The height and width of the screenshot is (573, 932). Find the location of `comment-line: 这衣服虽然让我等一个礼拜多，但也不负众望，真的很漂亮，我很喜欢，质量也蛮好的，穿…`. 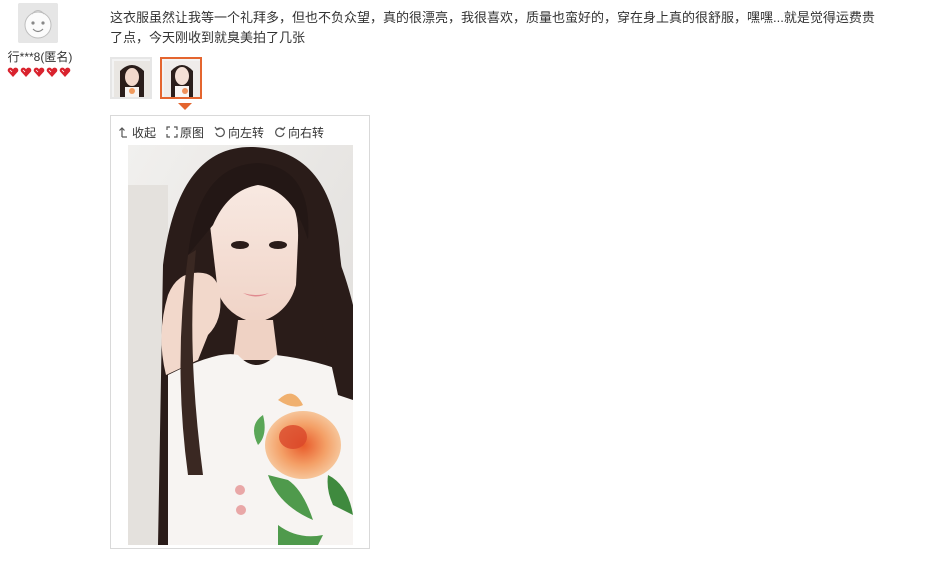

comment-line: 这衣服虽然让我等一个礼拜多，但也不负众望，真的很漂亮，我很喜欢，质量也蛮好的，穿… is located at coordinates (492, 17).